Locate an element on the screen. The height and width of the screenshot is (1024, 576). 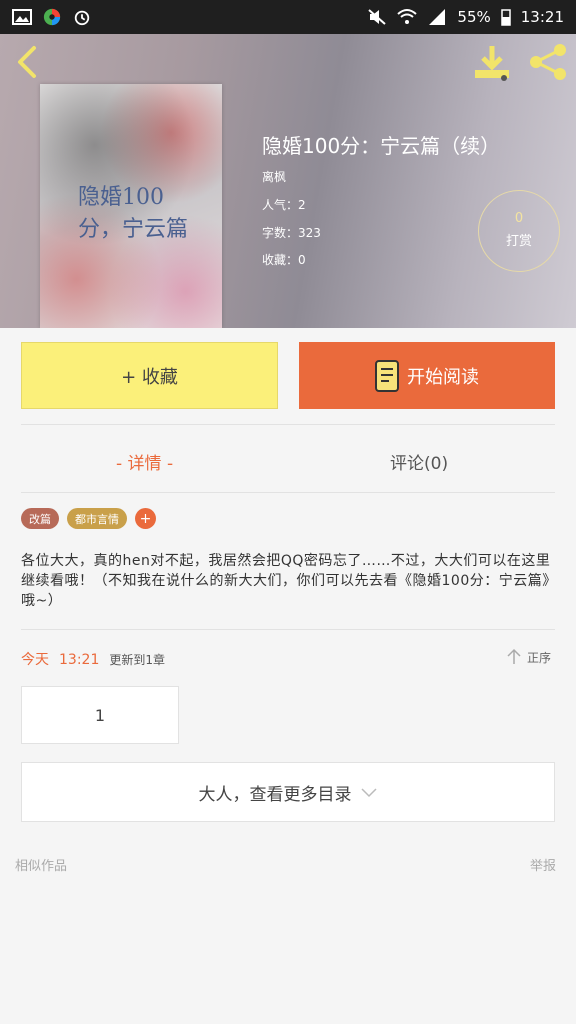
tag-item: 改篇 is located at coordinates (40, 518).